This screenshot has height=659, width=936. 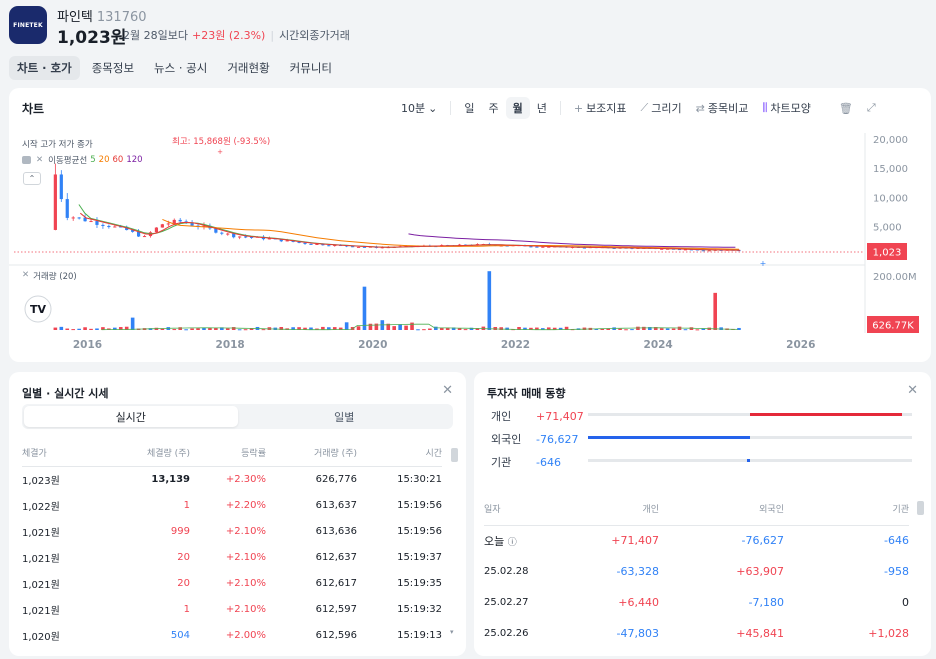 What do you see at coordinates (846, 509) in the screenshot?
I see `header-institution: 기관` at bounding box center [846, 509].